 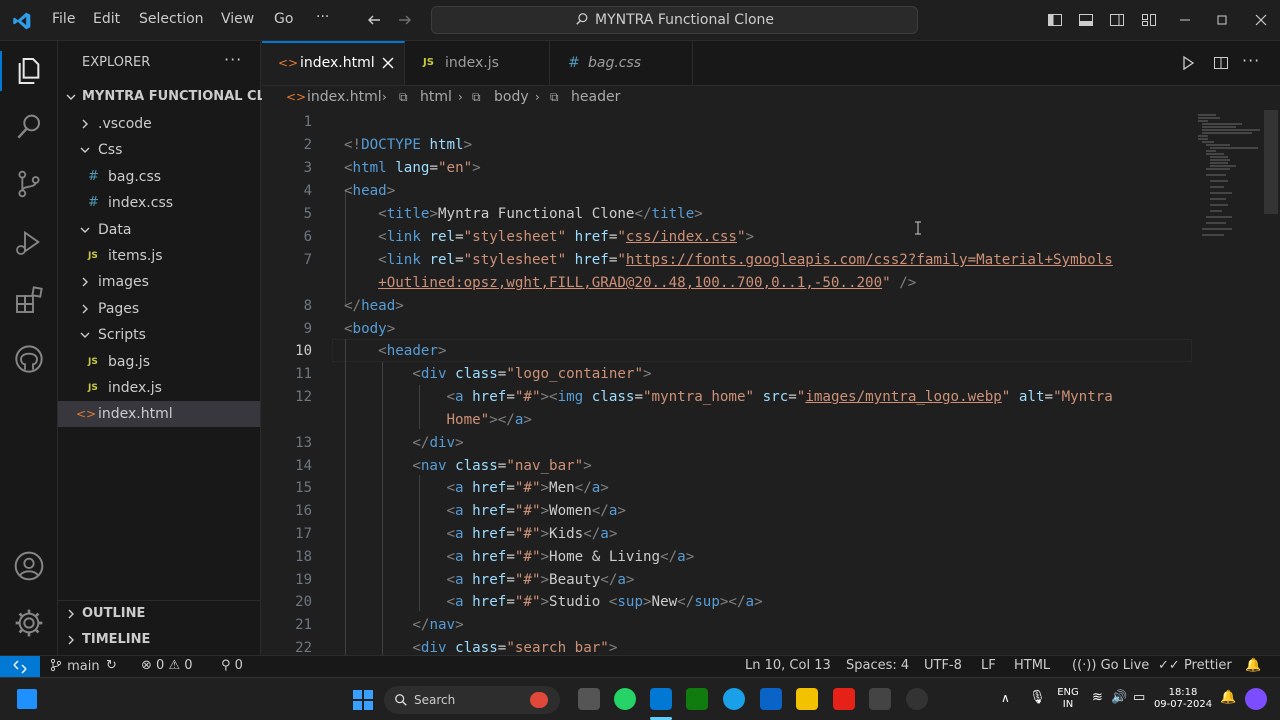 I want to click on explorer-icon, so click(x=29, y=71).